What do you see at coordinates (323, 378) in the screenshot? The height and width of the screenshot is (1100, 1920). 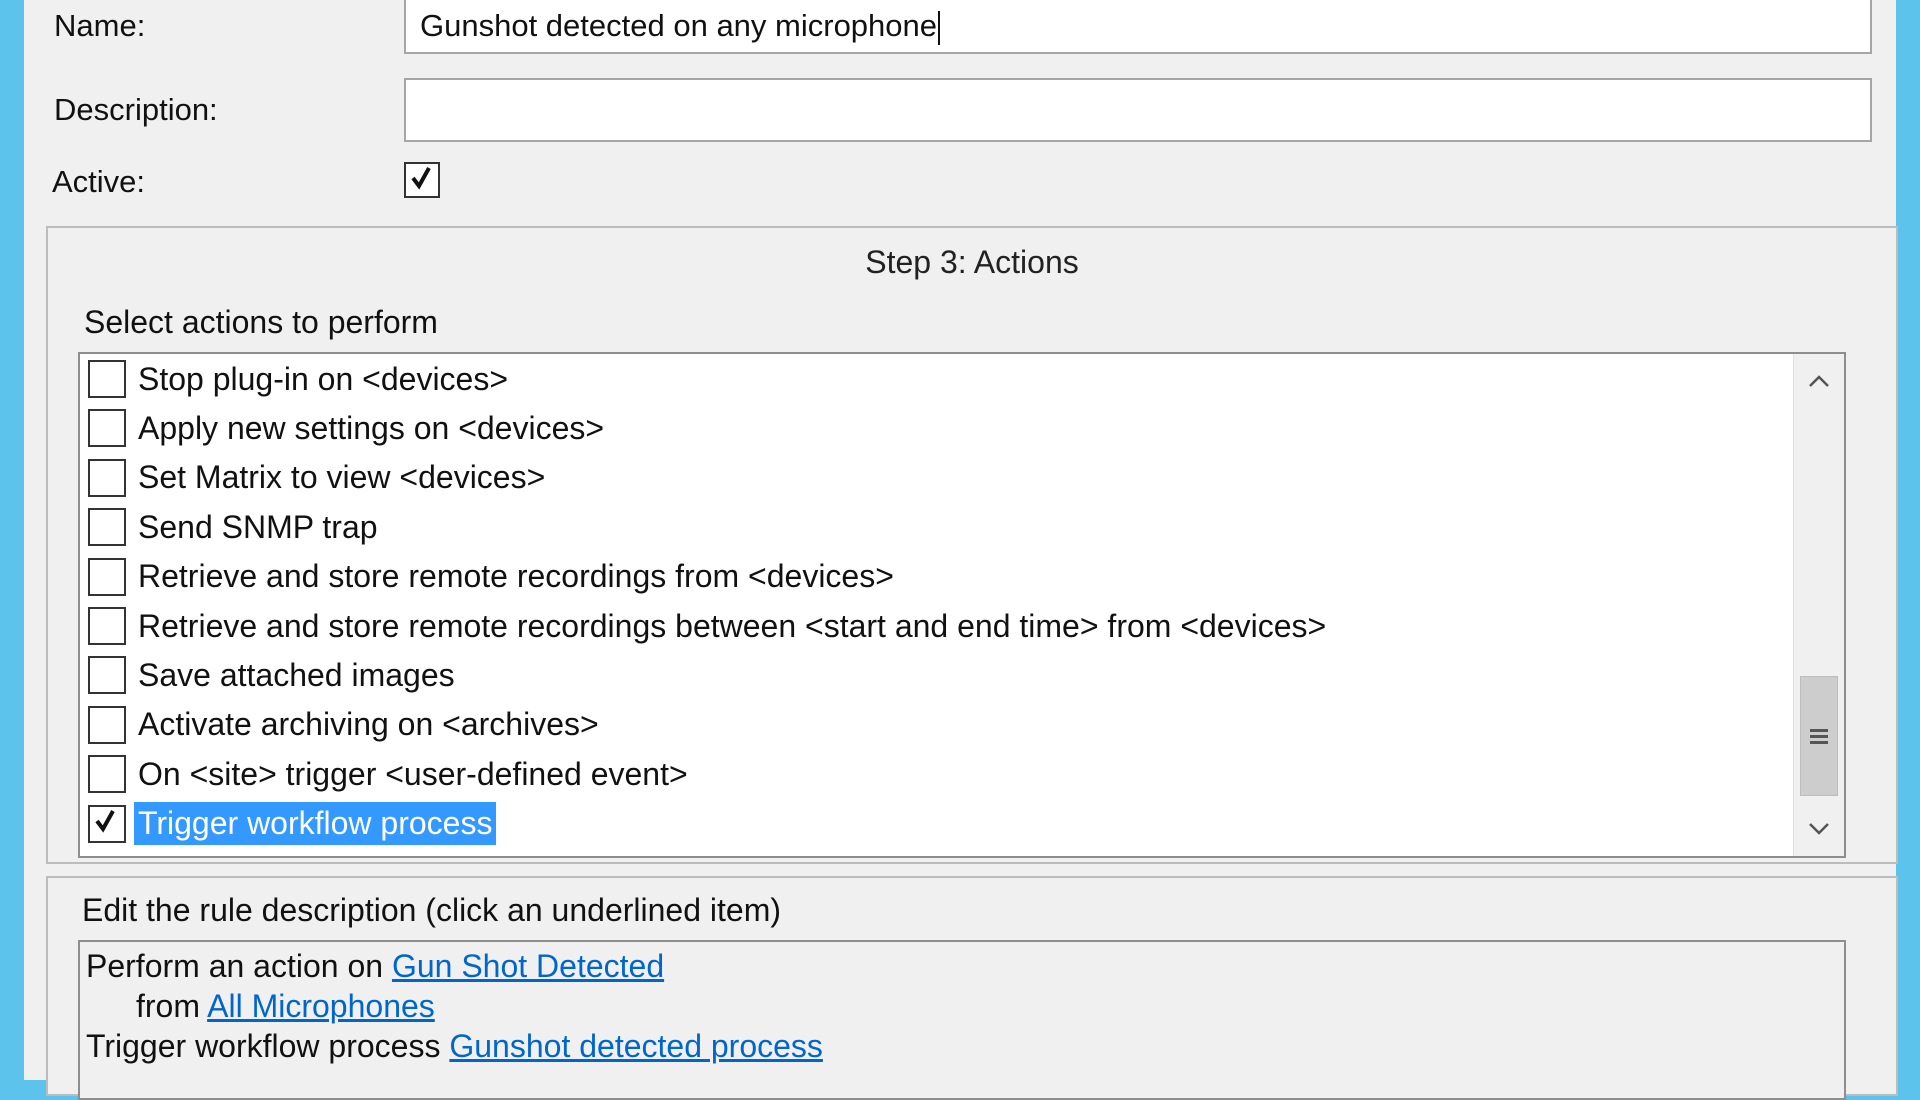 I see `action-label: Stop plug-in on <devices>` at bounding box center [323, 378].